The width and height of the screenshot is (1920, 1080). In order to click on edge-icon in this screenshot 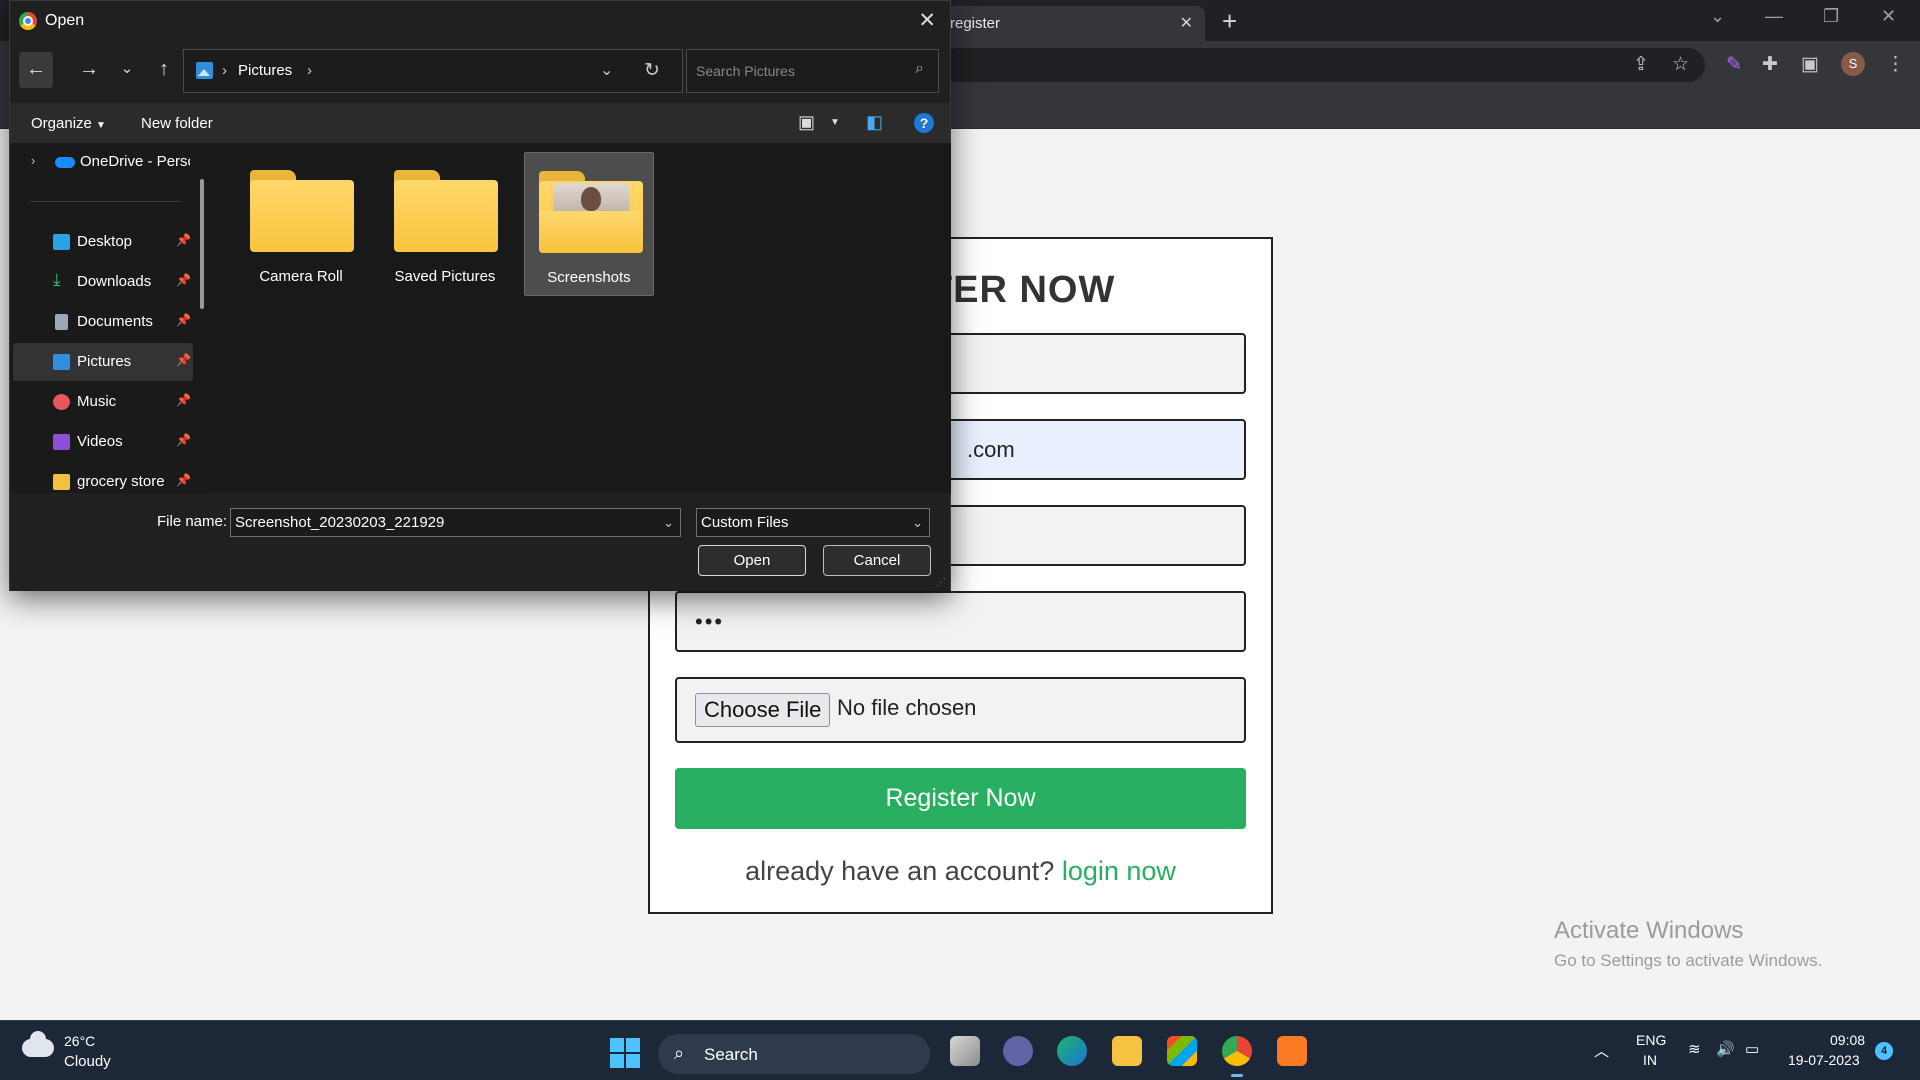, I will do `click(1072, 1051)`.